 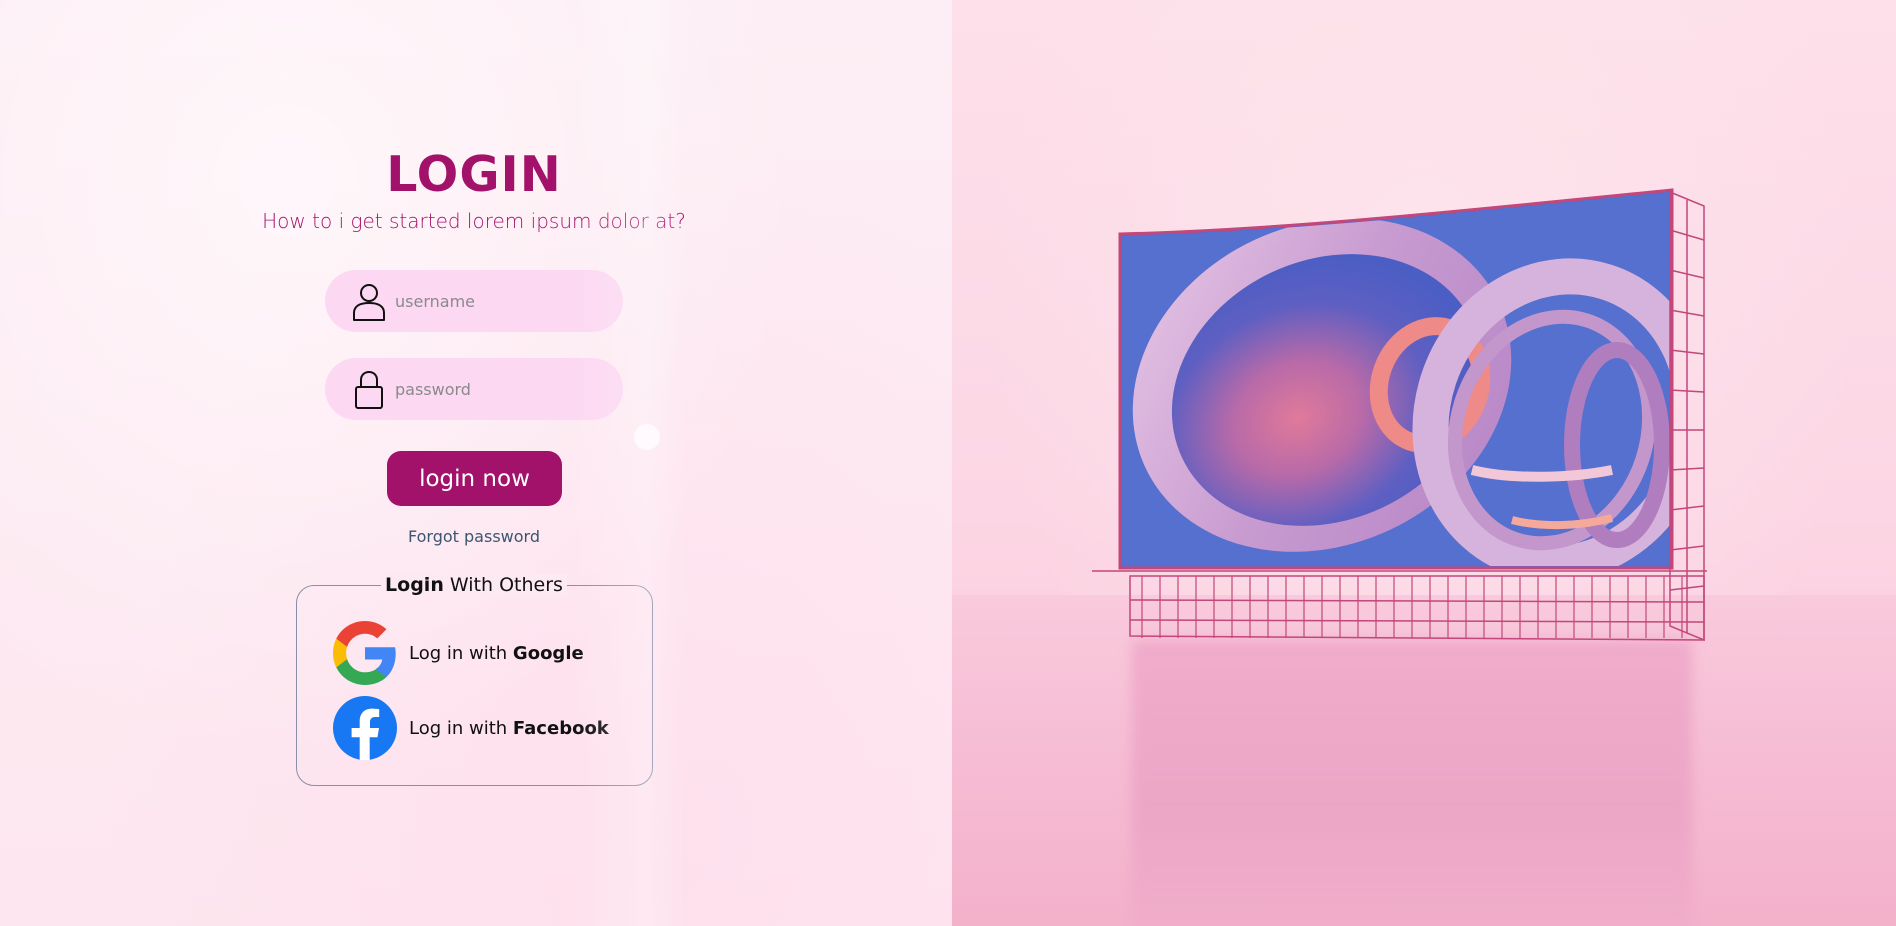 What do you see at coordinates (509, 728) in the screenshot?
I see `facebook-label: Log in with Facebook` at bounding box center [509, 728].